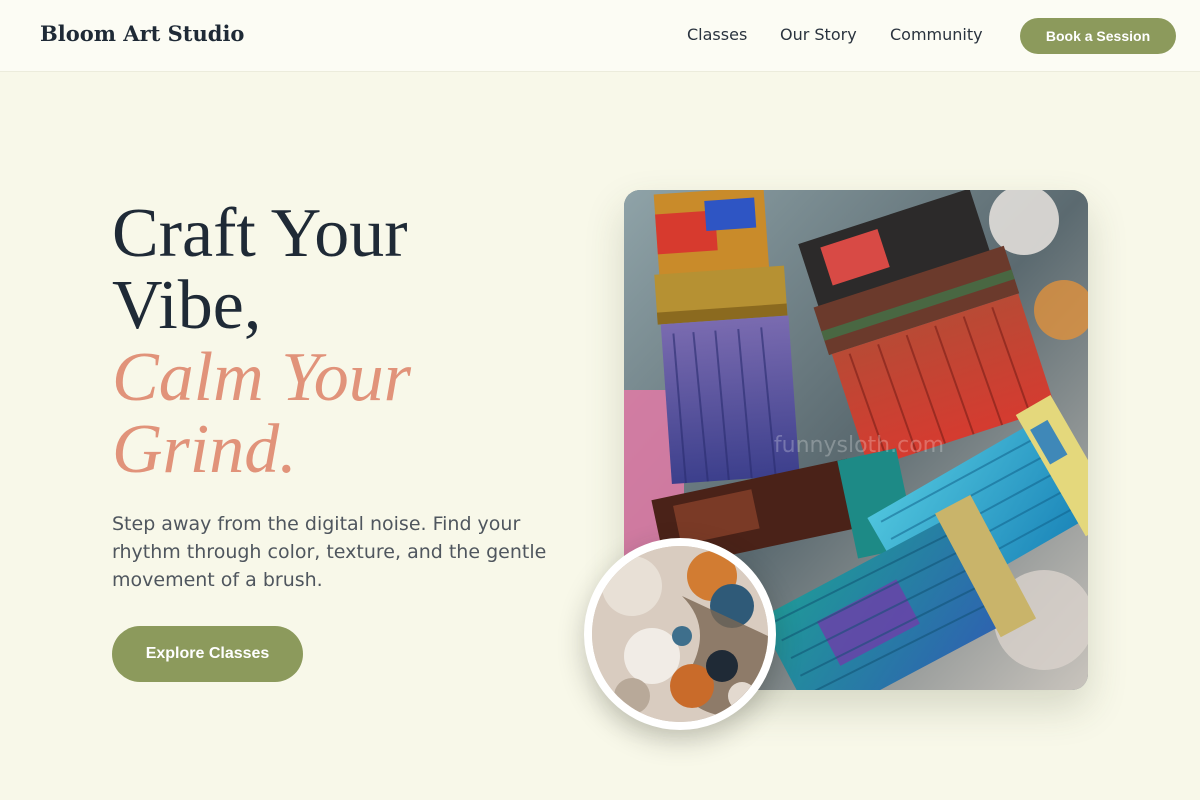 The image size is (1200, 800). I want to click on nav-link-classes: Classes, so click(717, 34).